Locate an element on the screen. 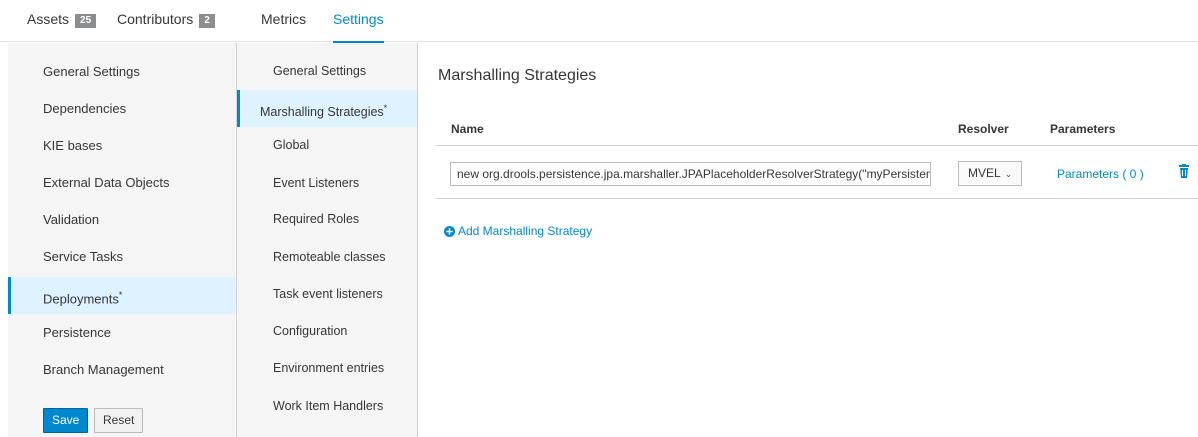 The height and width of the screenshot is (437, 1198). count-badge: 25 is located at coordinates (86, 21).